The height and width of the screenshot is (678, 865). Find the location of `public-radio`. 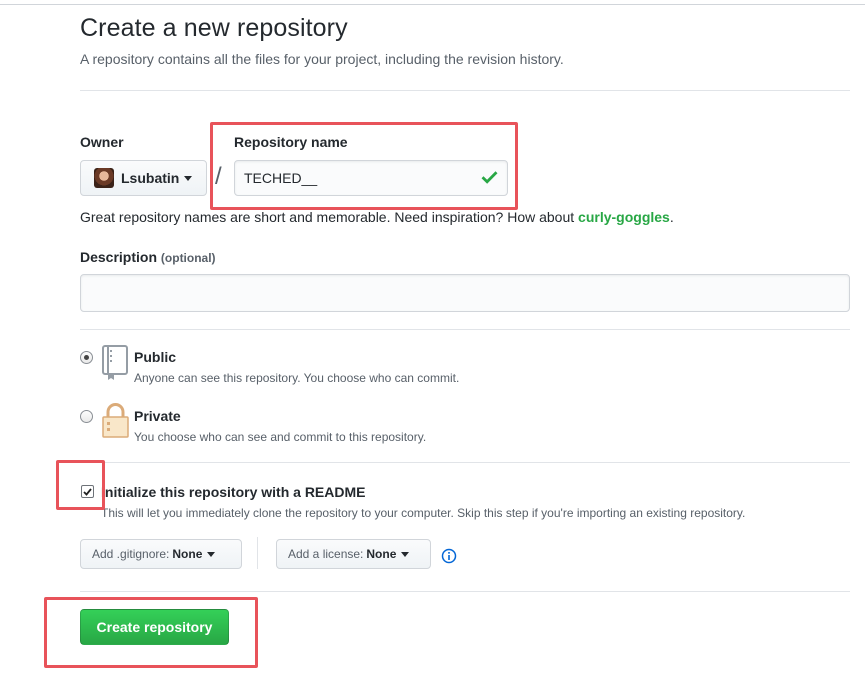

public-radio is located at coordinates (86, 357).